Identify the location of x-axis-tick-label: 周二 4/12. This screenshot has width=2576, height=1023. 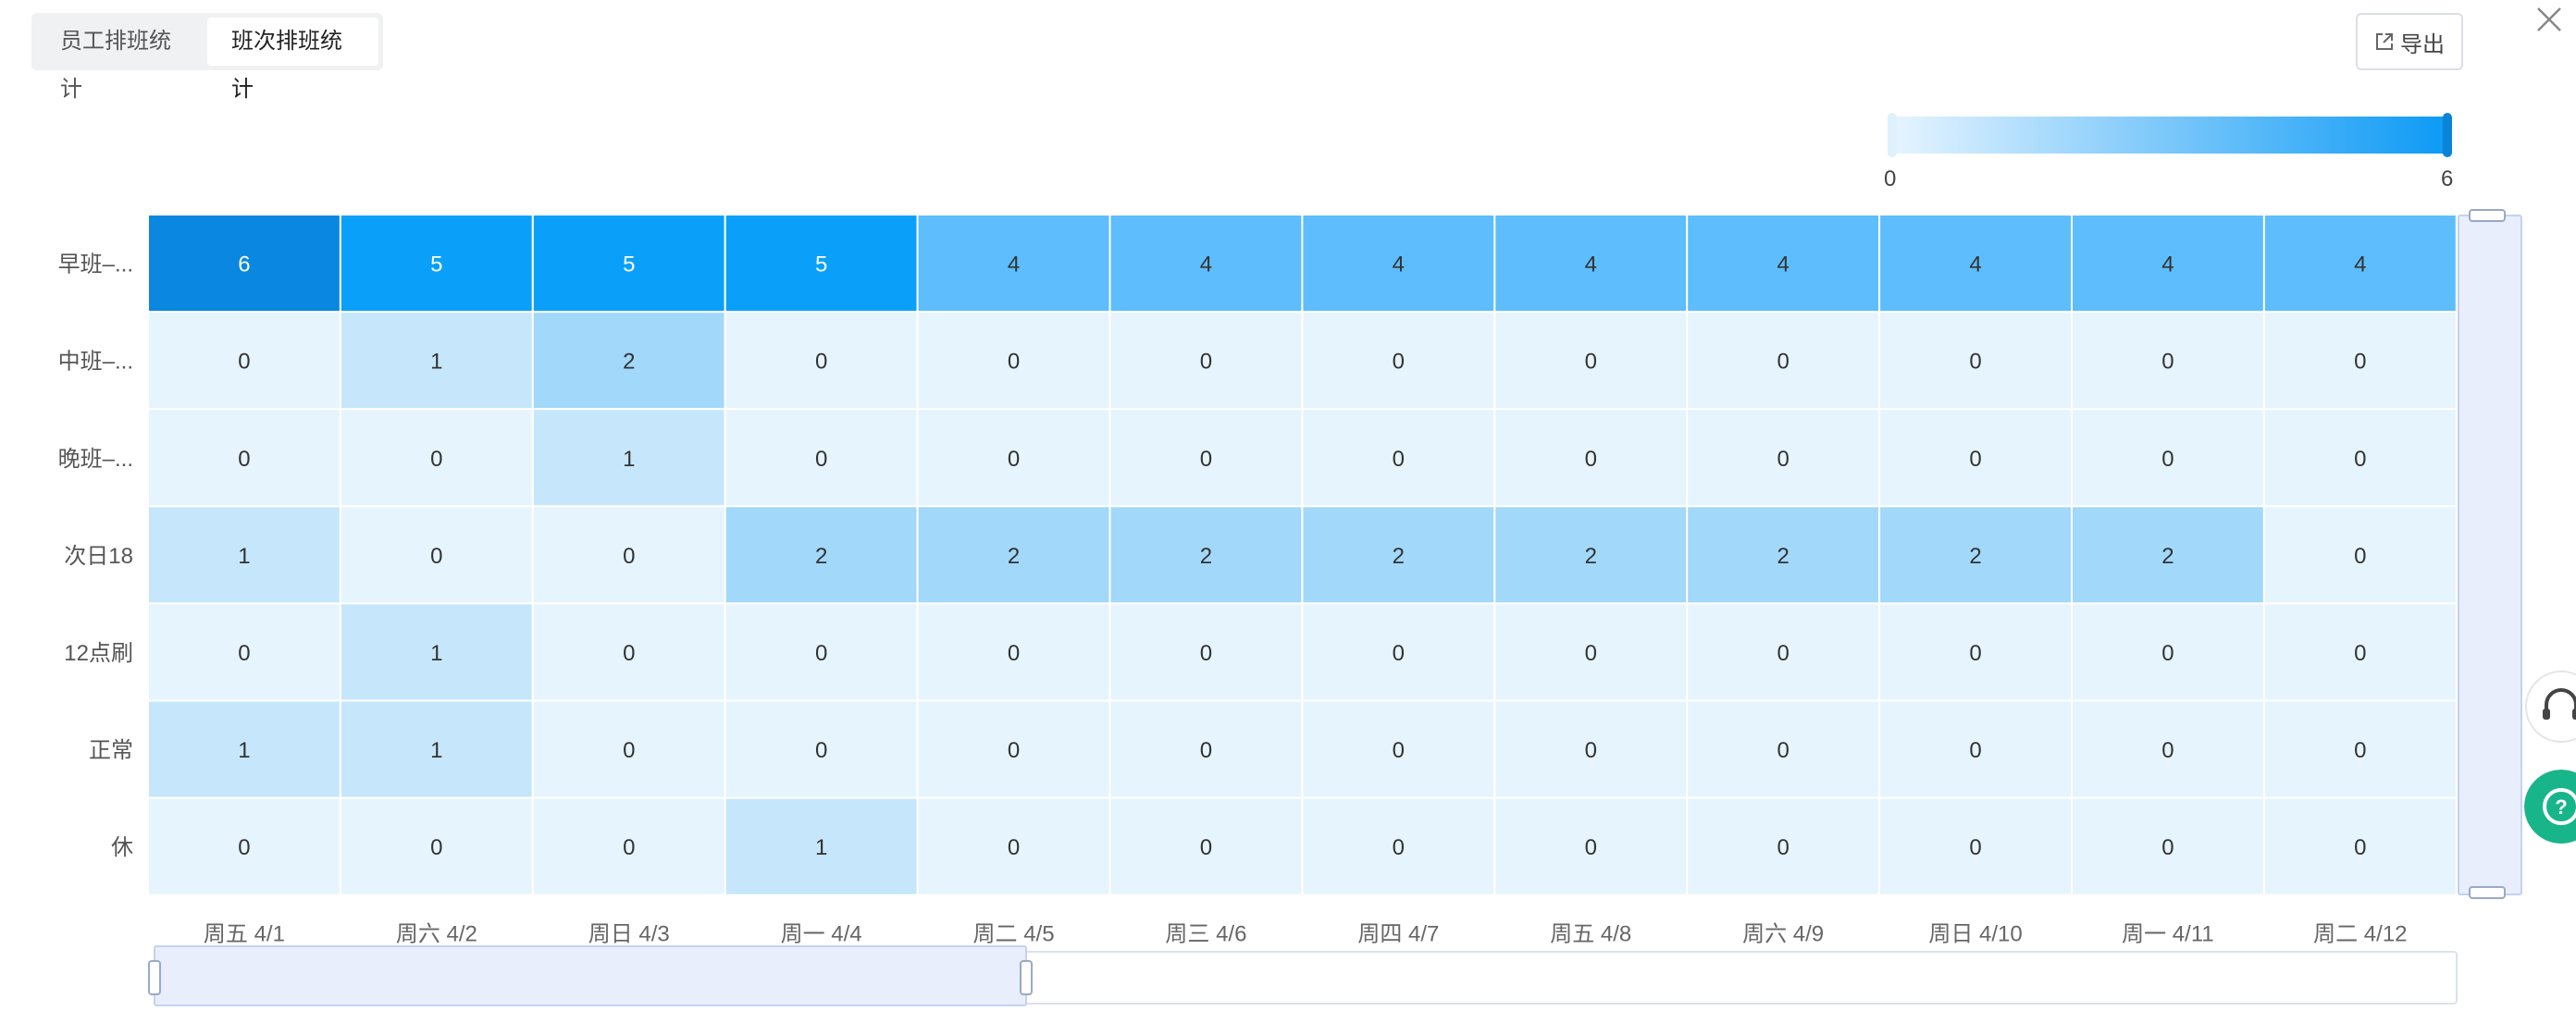
(2360, 934).